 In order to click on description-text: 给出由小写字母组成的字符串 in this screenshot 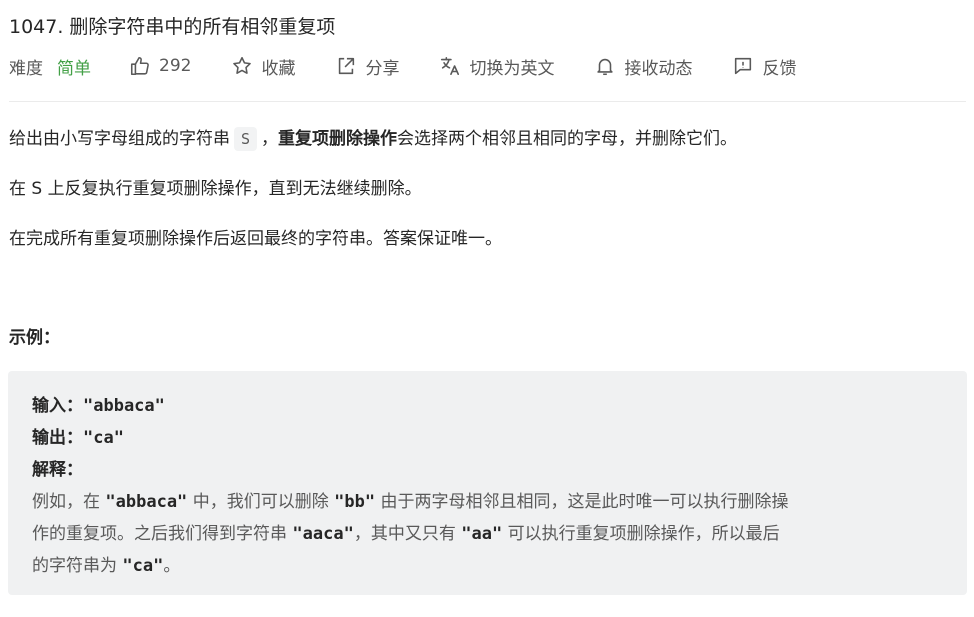, I will do `click(119, 139)`.